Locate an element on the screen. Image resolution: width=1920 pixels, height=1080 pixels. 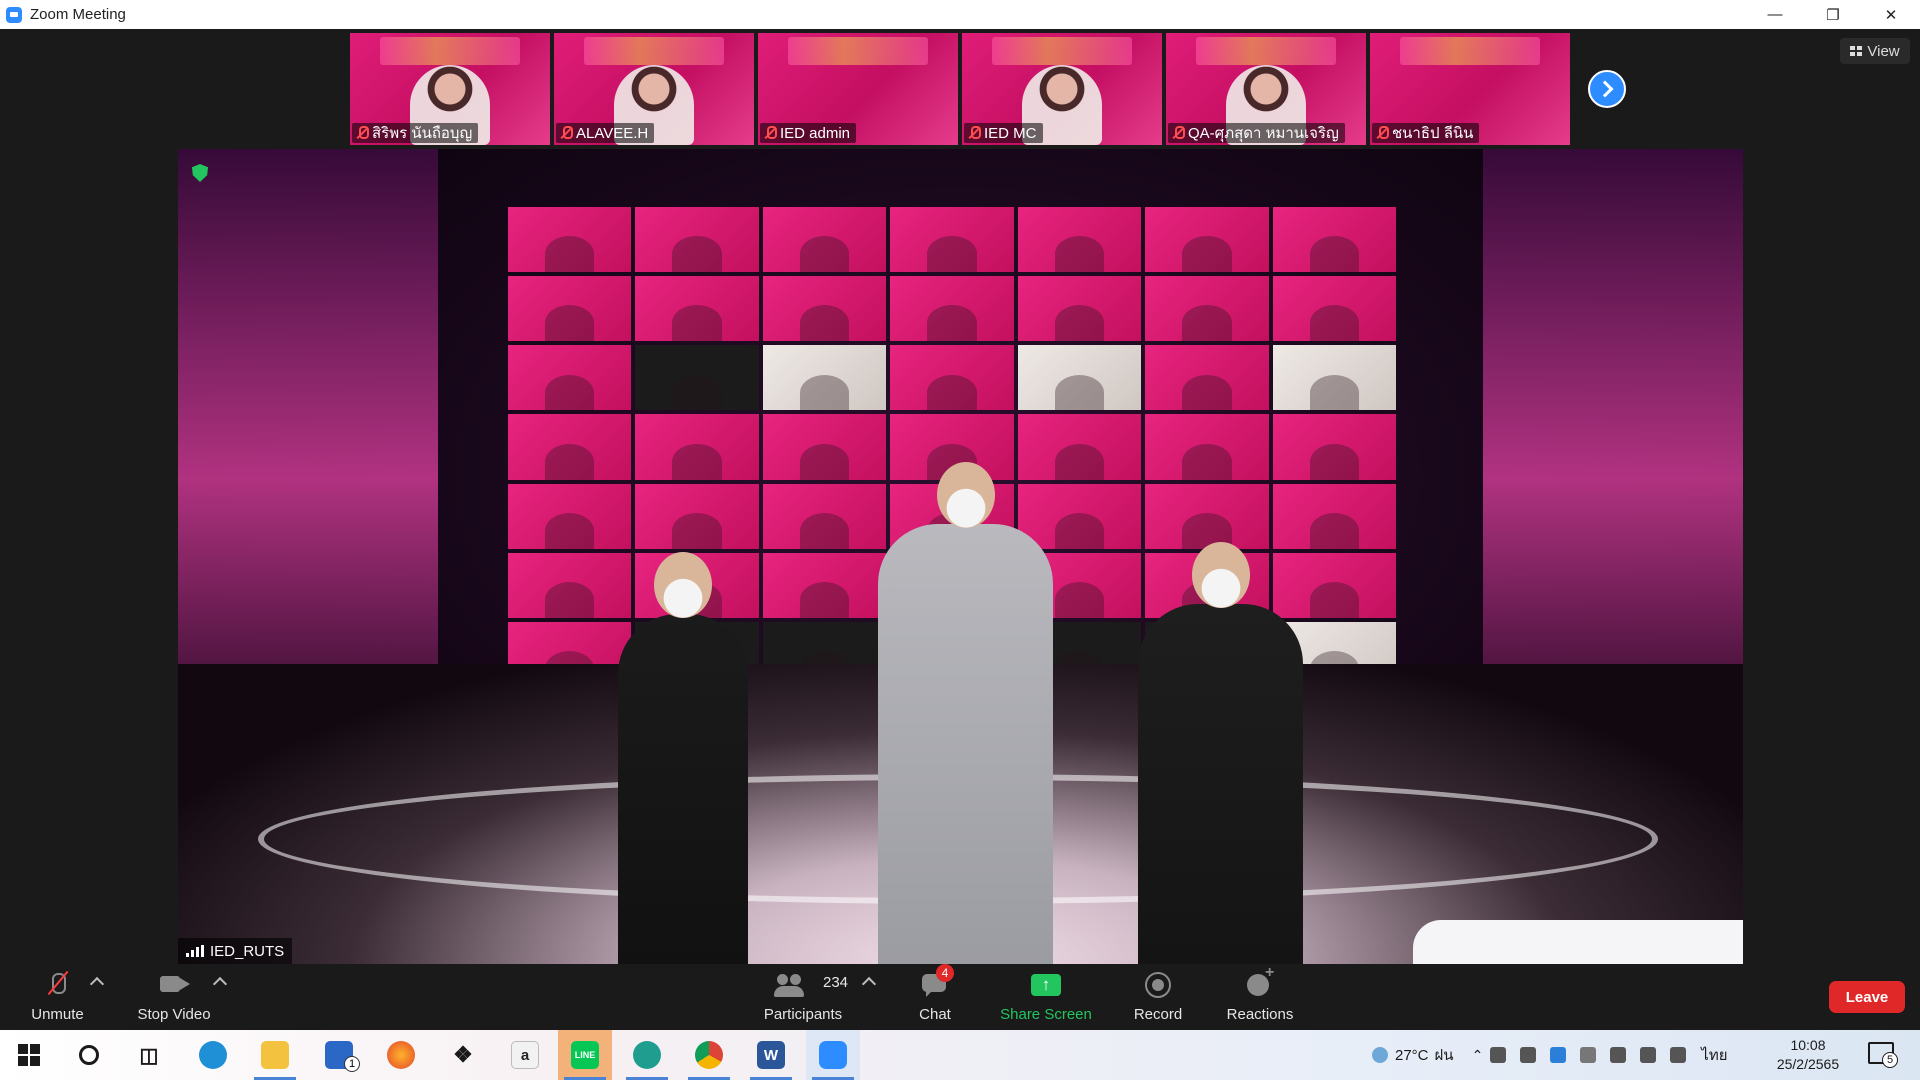
microphone-icon is located at coordinates (1498, 1055).